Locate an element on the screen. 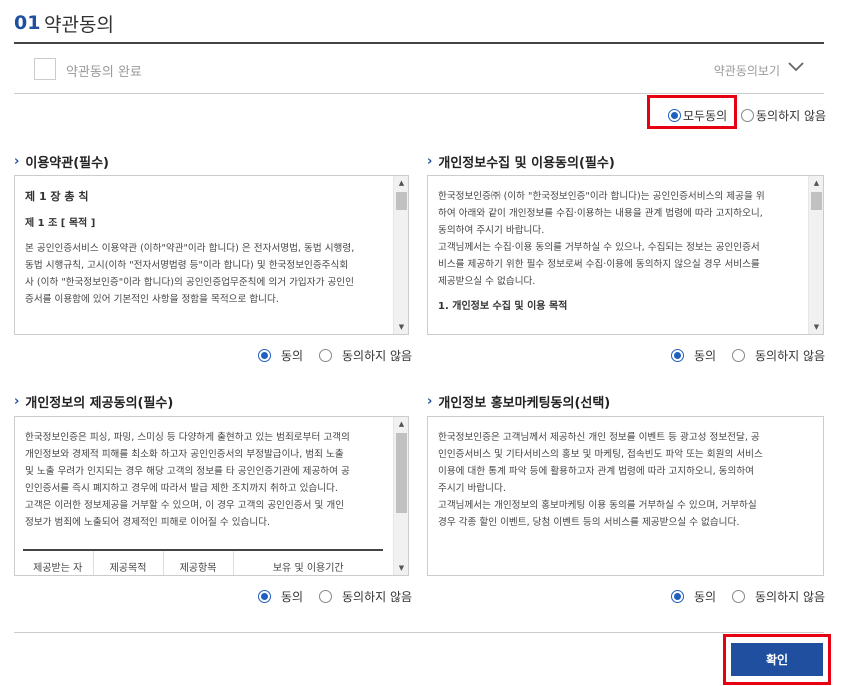  marketing-line: 주시기 바랍니다. is located at coordinates (472, 488).